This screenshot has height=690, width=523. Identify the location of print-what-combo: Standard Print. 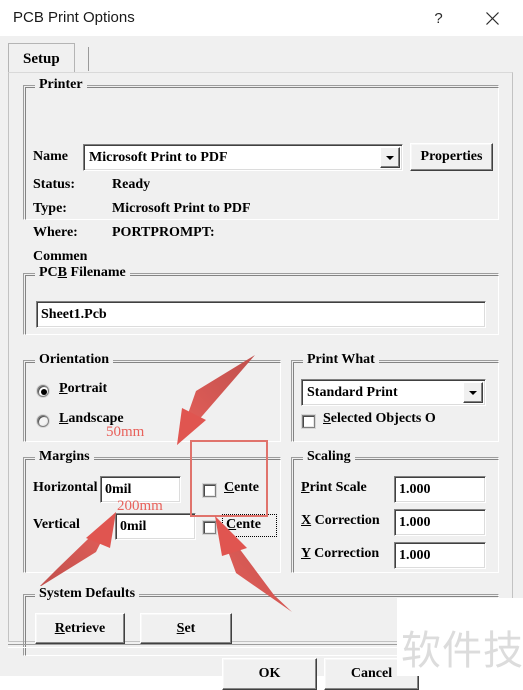
(393, 392).